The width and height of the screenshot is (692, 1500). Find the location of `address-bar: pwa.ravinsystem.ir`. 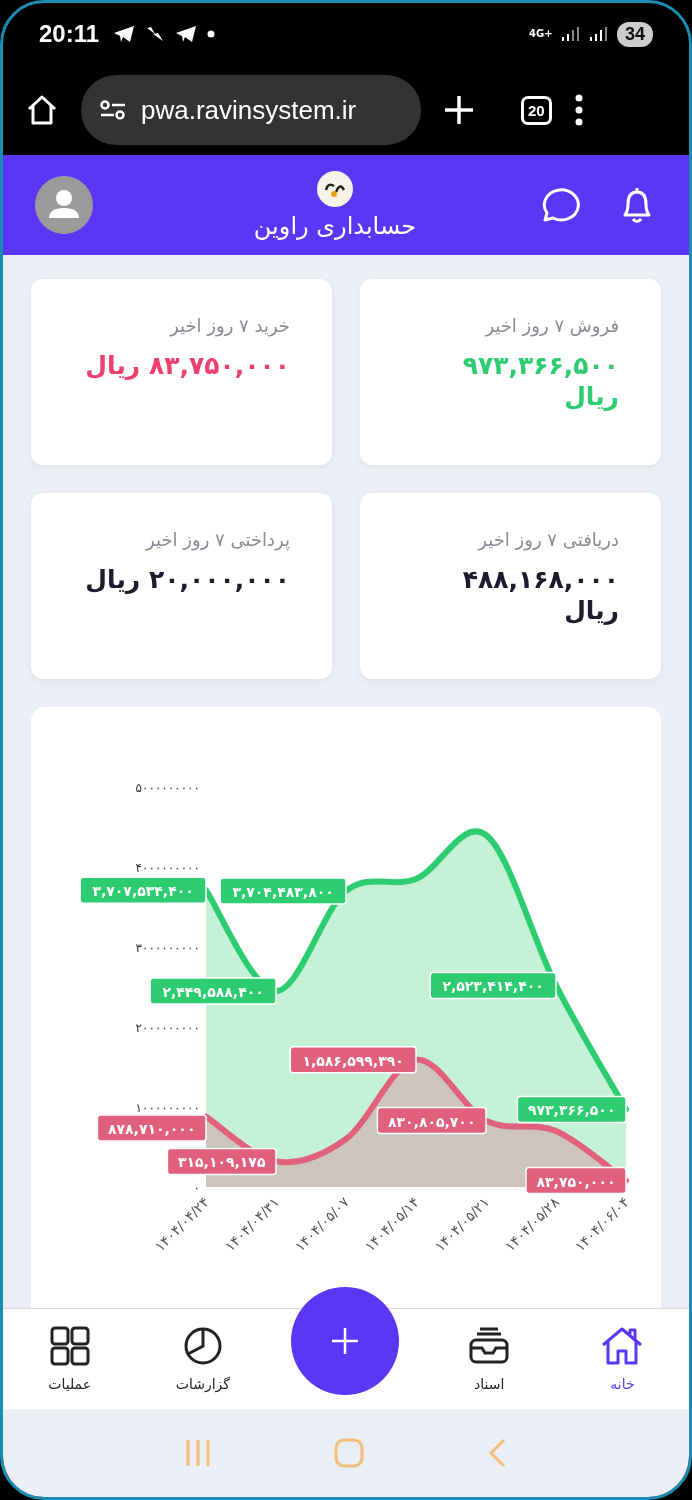

address-bar: pwa.ravinsystem.ir is located at coordinates (251, 110).